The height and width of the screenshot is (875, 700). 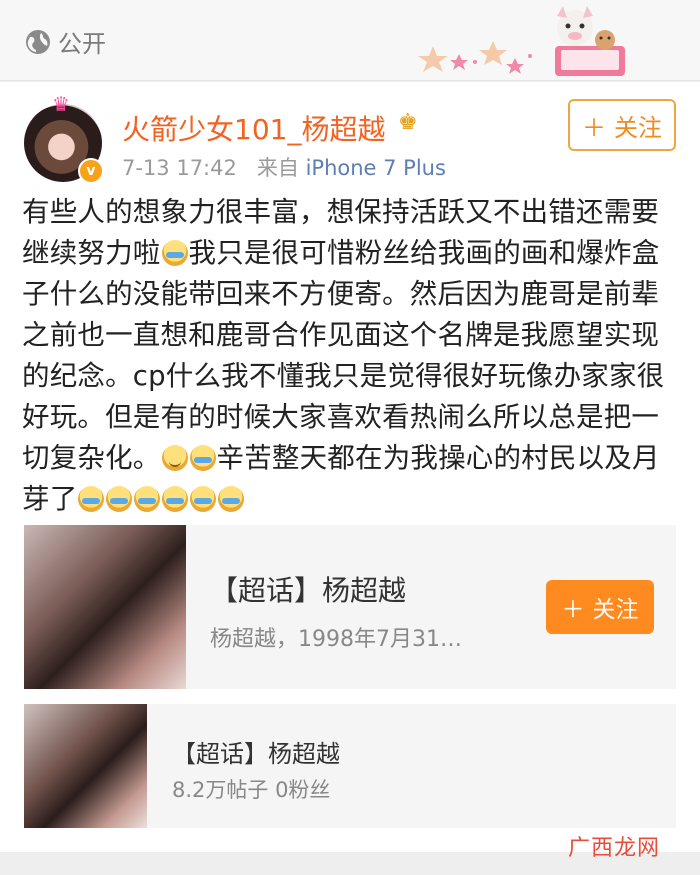 What do you see at coordinates (277, 168) in the screenshot?
I see `source-prefix: 来自` at bounding box center [277, 168].